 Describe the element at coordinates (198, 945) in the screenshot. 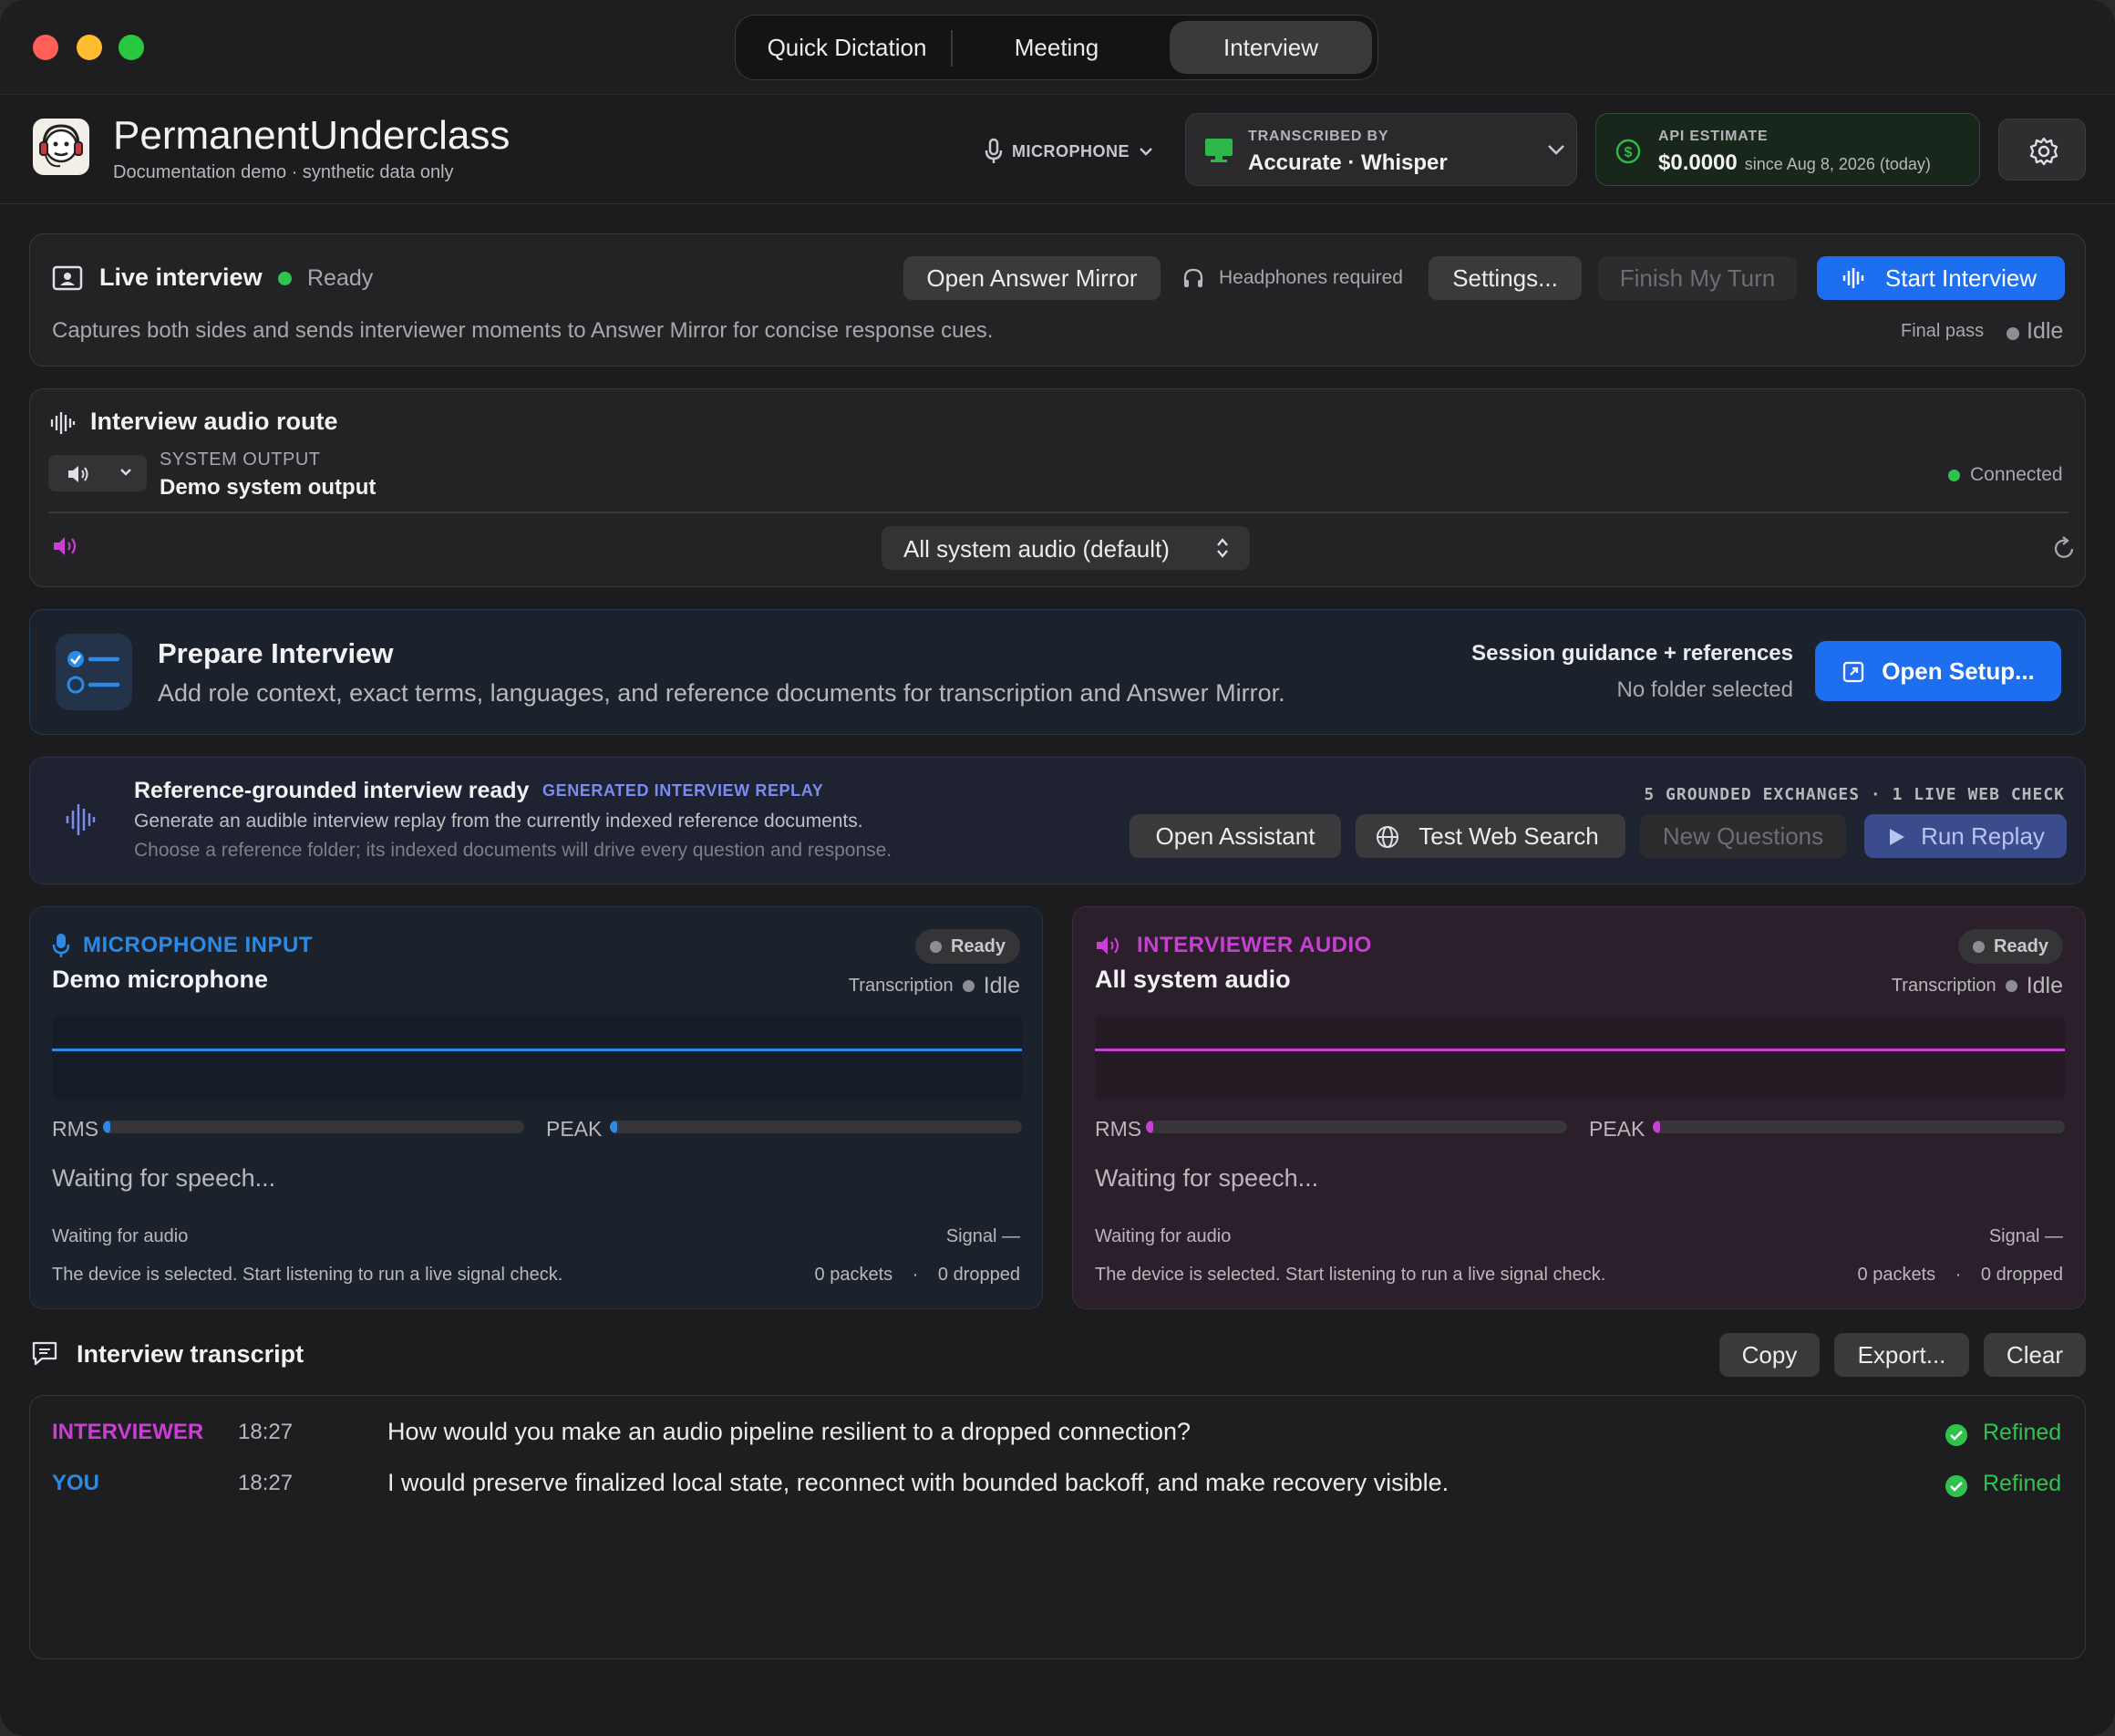

I see `microphone-panel-label: MICROPHONE INPUT` at that location.